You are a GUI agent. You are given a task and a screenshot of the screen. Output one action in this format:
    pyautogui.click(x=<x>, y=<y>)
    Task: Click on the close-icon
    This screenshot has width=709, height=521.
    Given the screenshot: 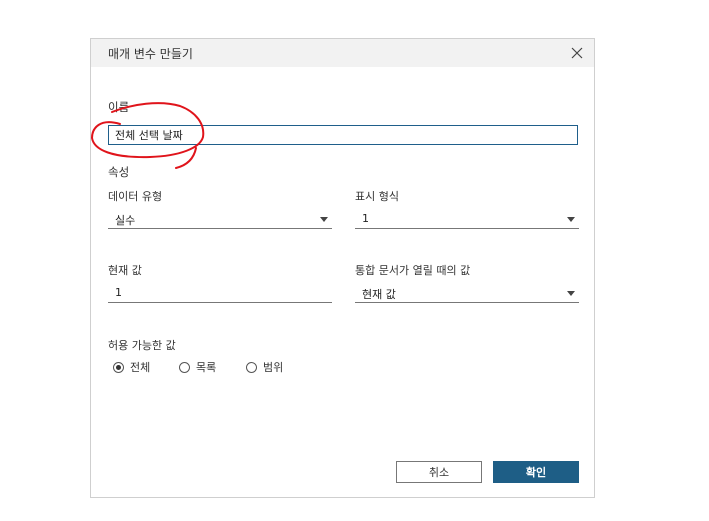 What is the action you would take?
    pyautogui.click(x=577, y=53)
    